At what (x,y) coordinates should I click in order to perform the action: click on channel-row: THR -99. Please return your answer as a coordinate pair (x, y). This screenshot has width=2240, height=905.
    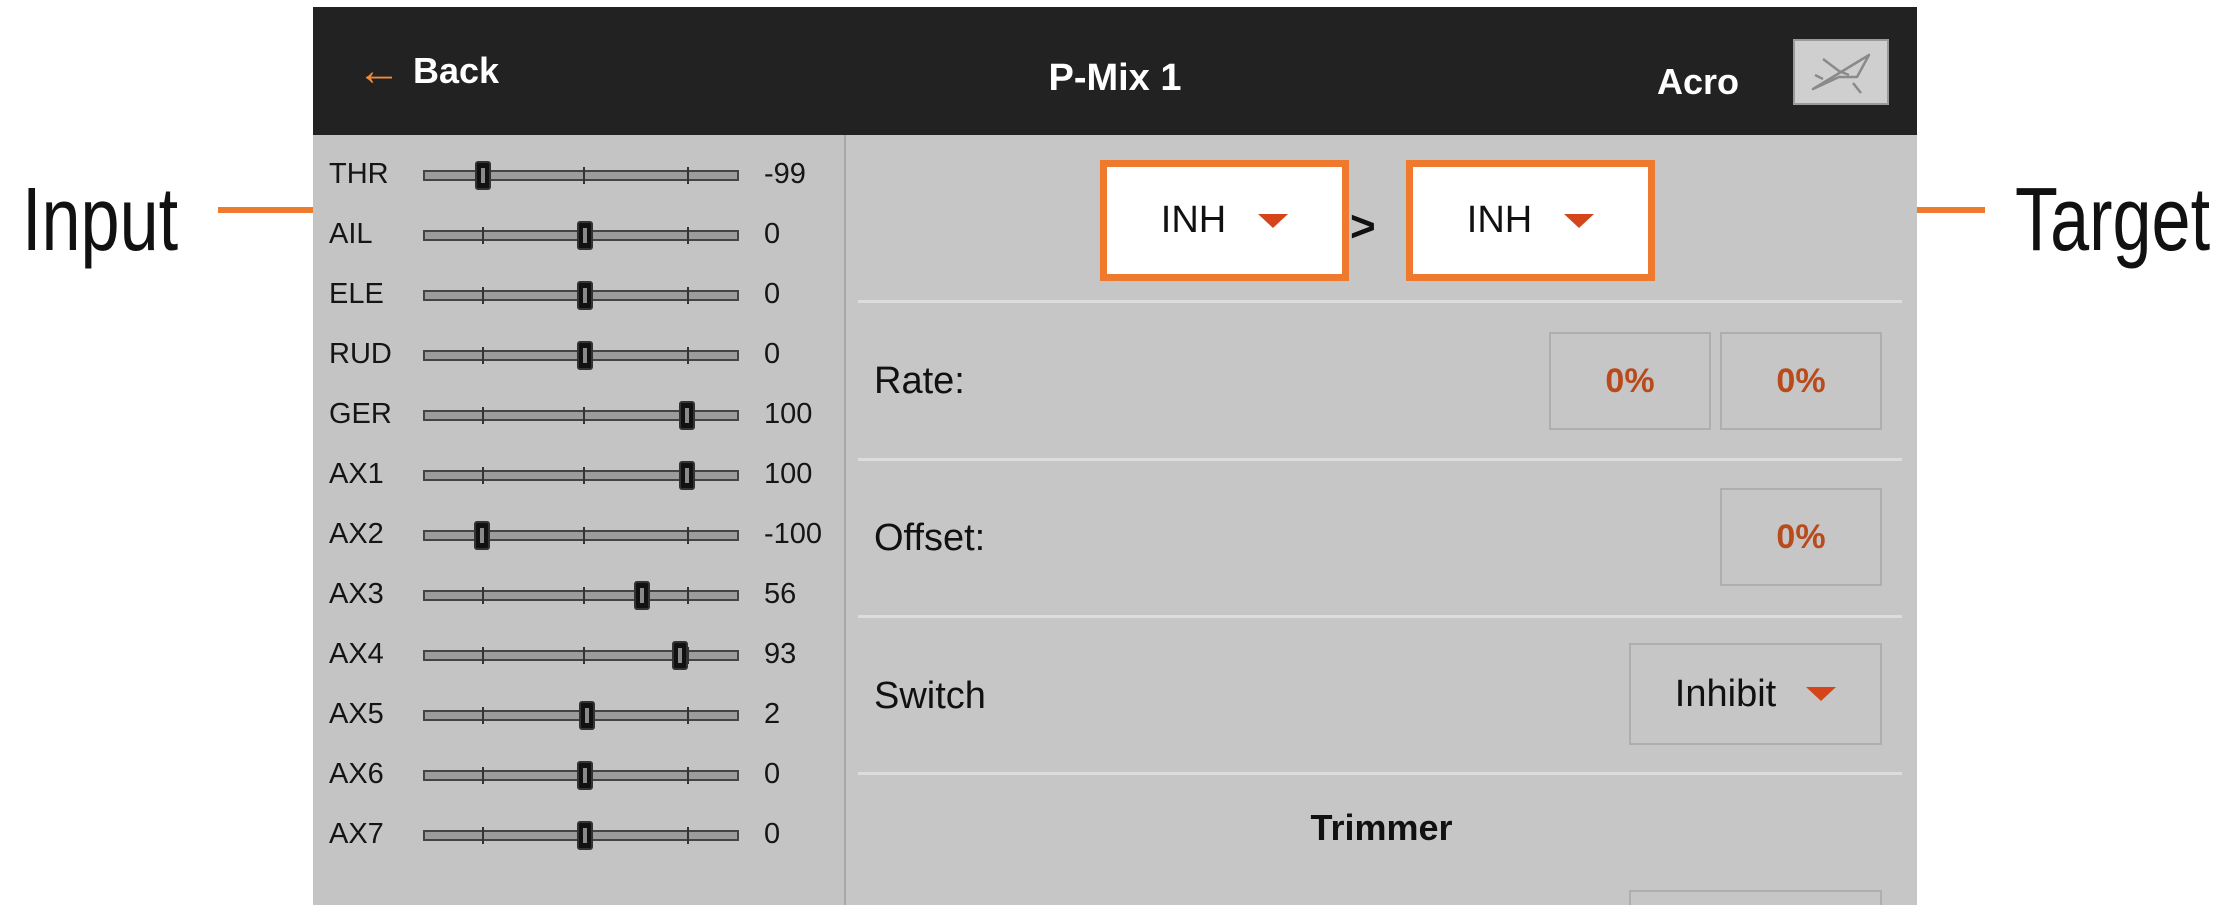
    Looking at the image, I should click on (579, 175).